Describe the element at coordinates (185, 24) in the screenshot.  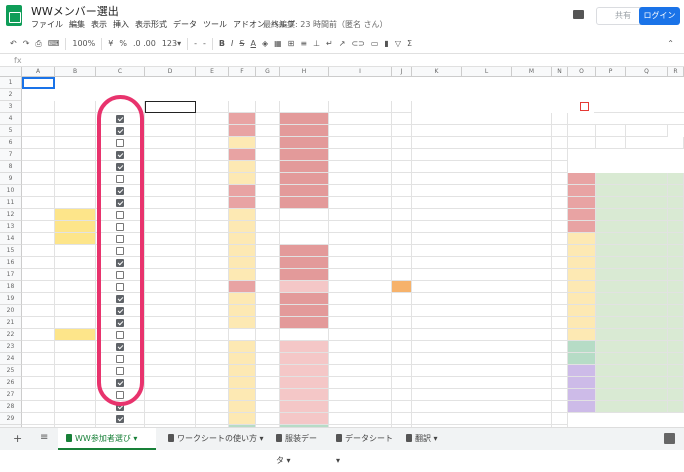
I see `menu-item: データ` at that location.